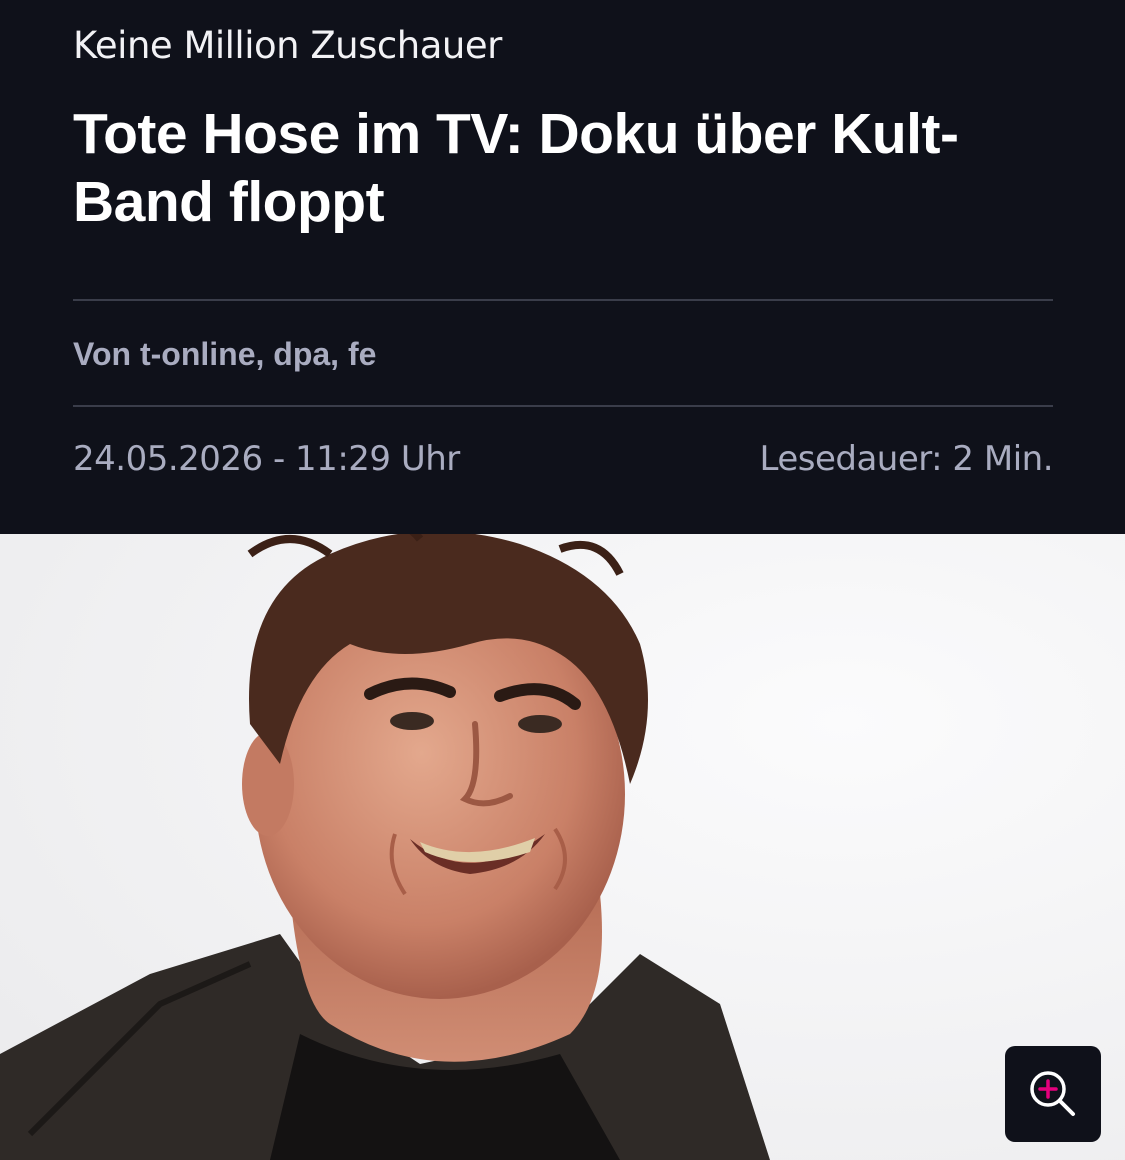  I want to click on zoom-in-icon, so click(1052, 1093).